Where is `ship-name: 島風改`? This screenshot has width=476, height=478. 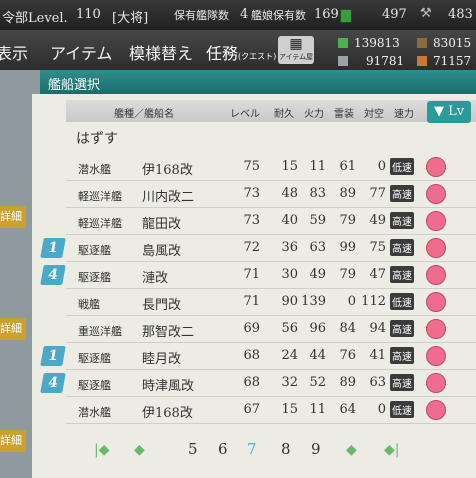 ship-name: 島風改 is located at coordinates (162, 251).